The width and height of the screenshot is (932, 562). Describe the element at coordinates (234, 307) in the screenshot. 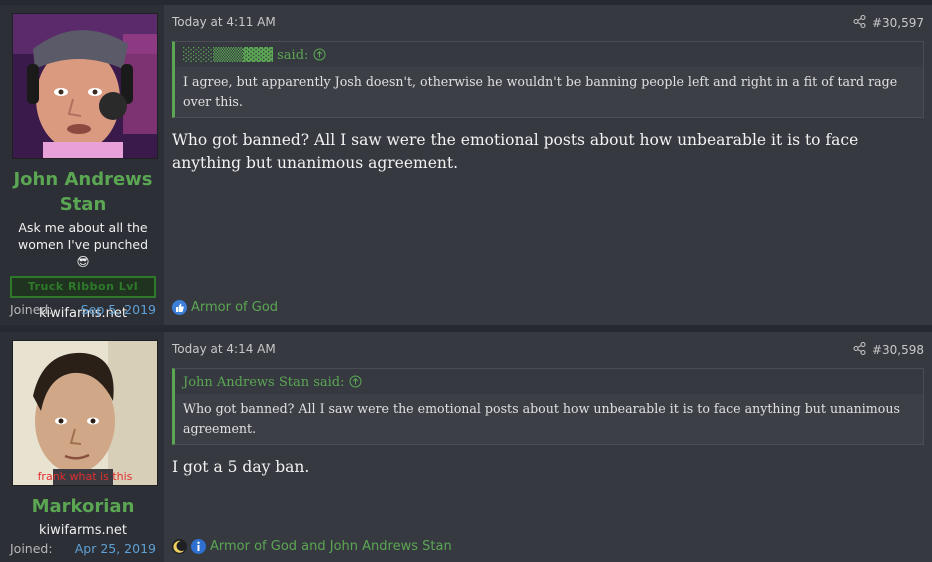

I see `reactions-text: Armor of God` at that location.